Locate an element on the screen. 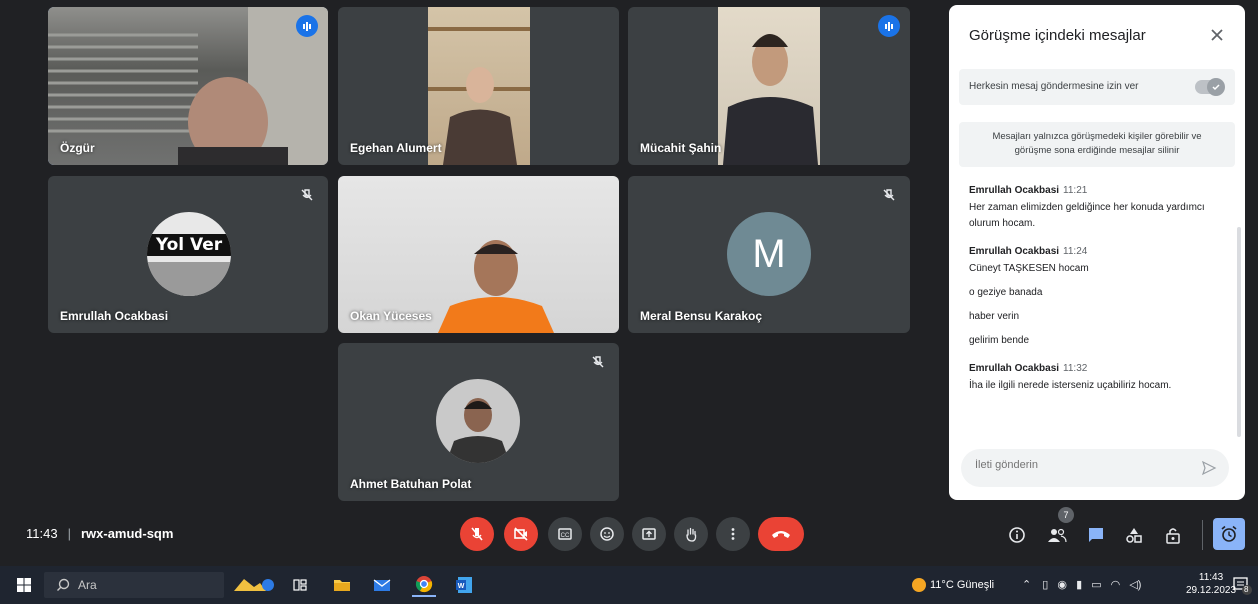  participant-tile-meral: M Meral Bensu Karakoç is located at coordinates (769, 254).